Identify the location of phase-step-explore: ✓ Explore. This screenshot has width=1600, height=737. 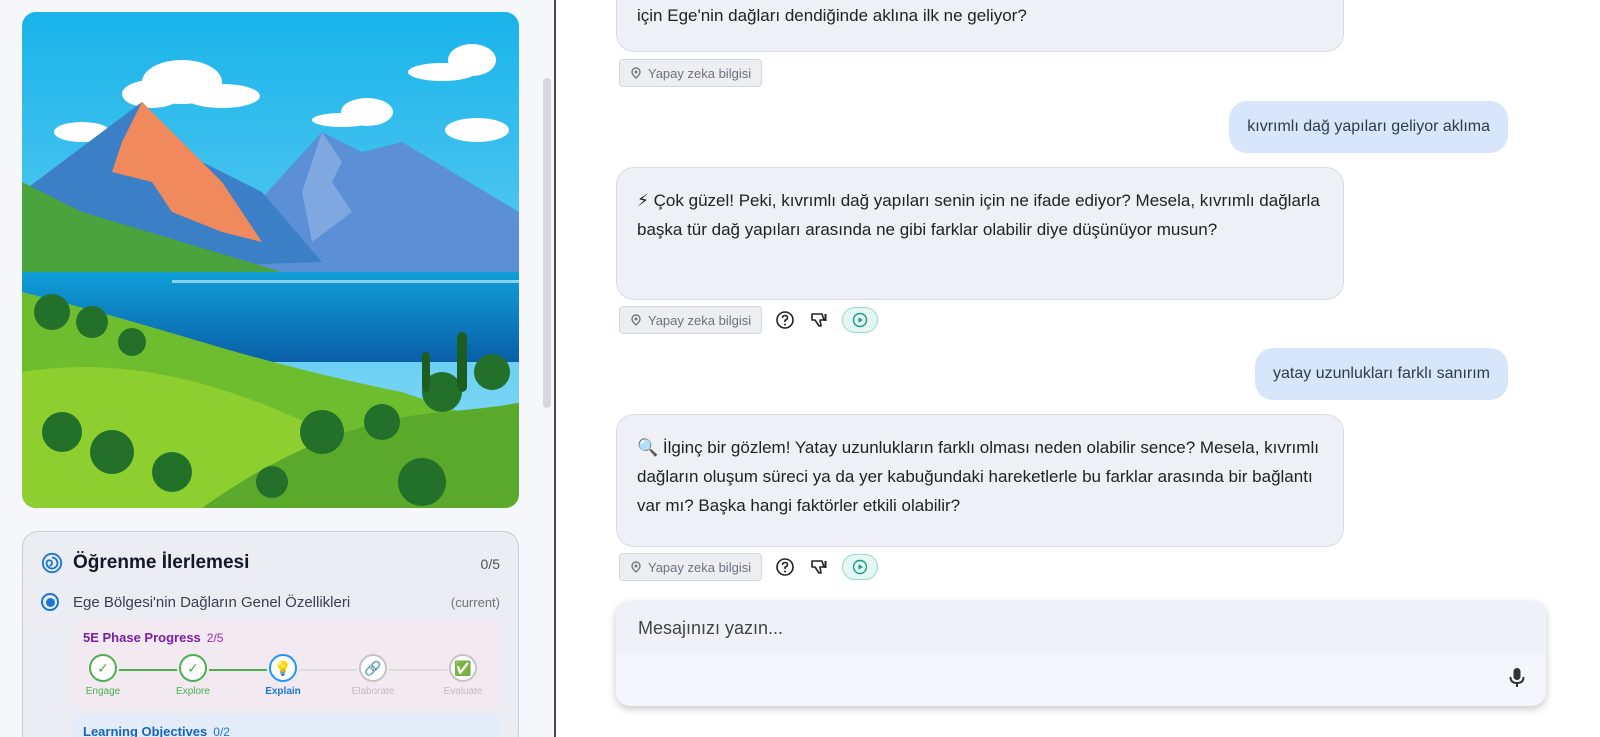
(193, 675).